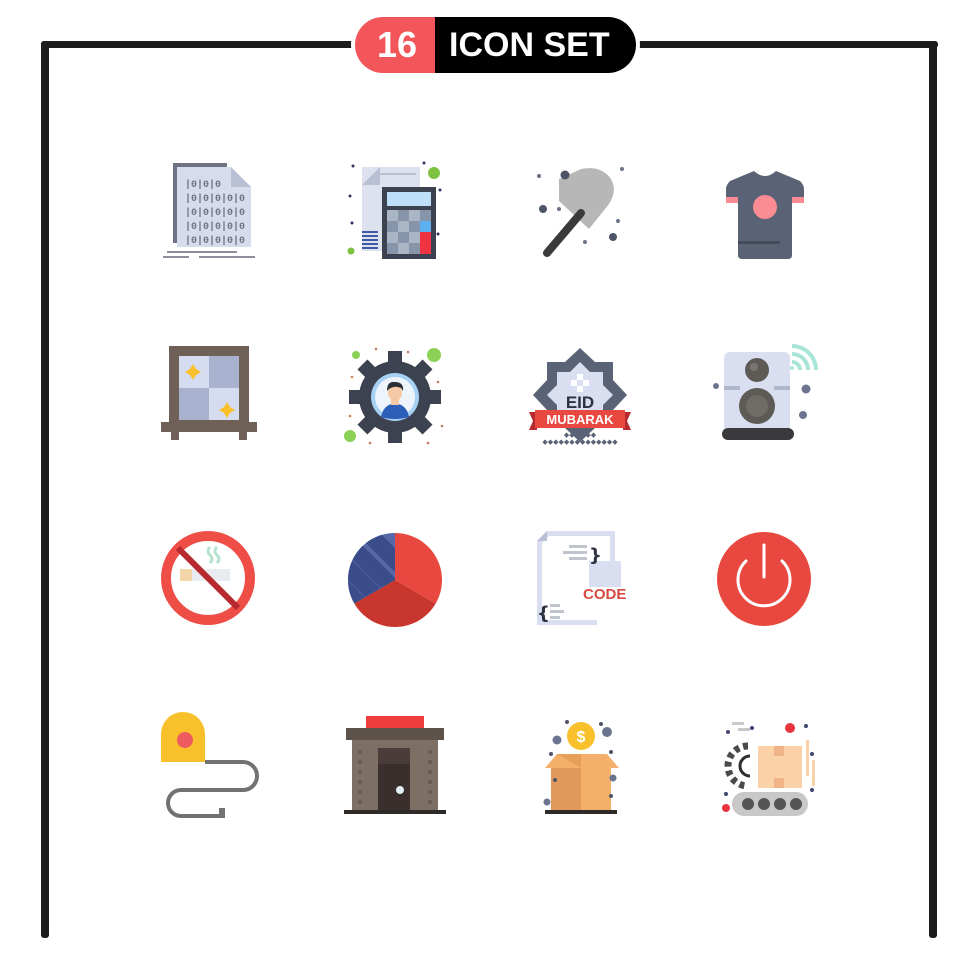 This screenshot has width=979, height=980. Describe the element at coordinates (535, 45) in the screenshot. I see `page-title: ICON SET` at that location.